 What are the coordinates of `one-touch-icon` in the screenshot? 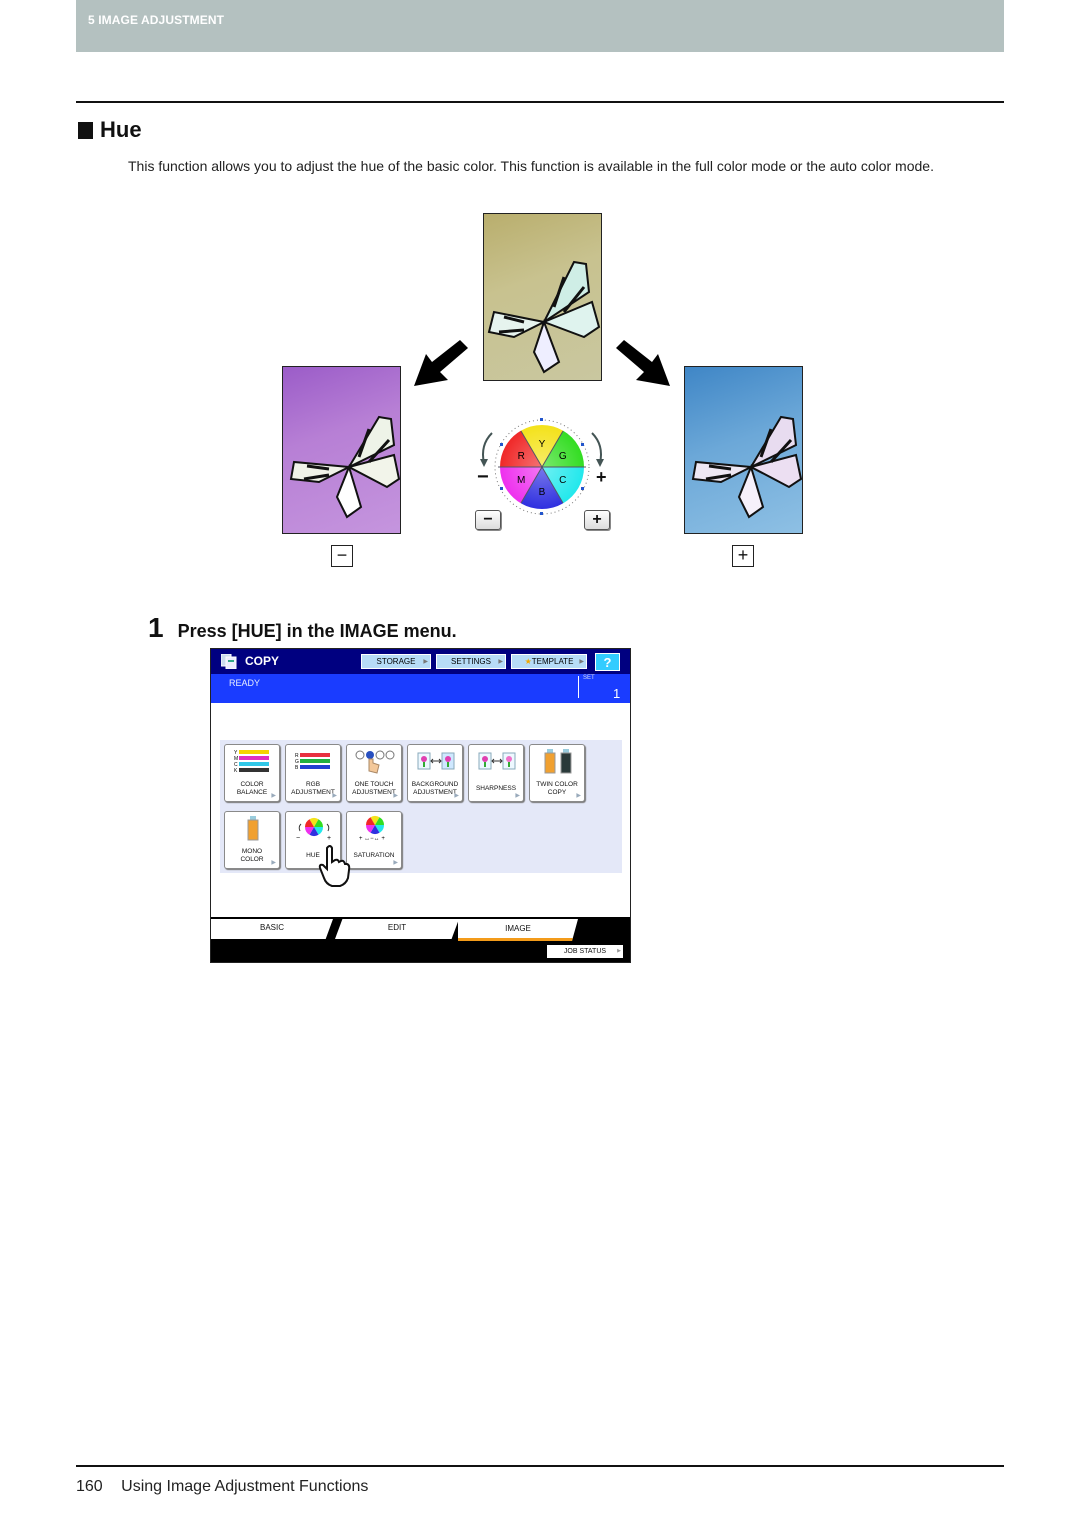 It's located at (375, 762).